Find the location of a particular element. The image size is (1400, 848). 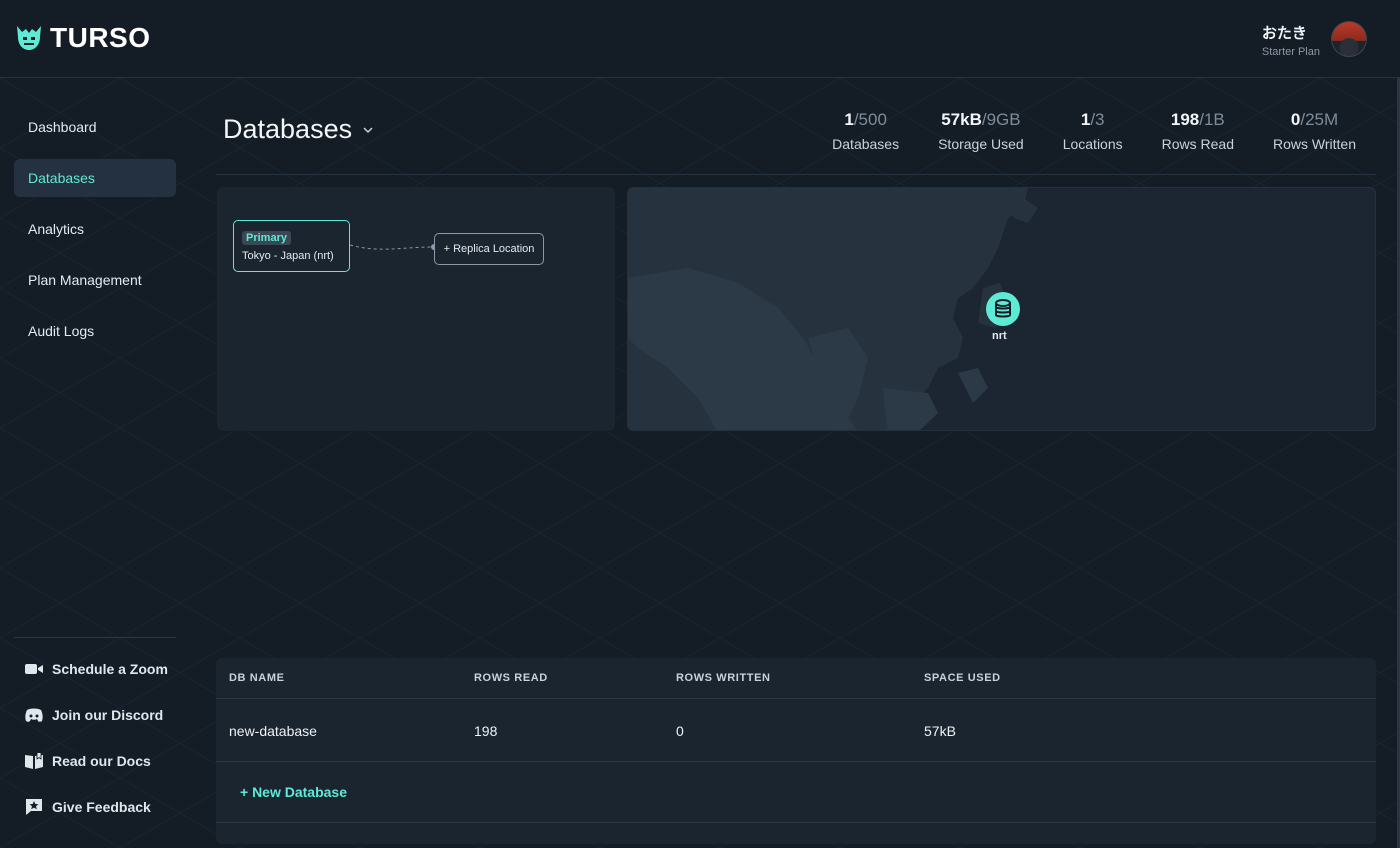

primary-badge: Primary is located at coordinates (266, 238).